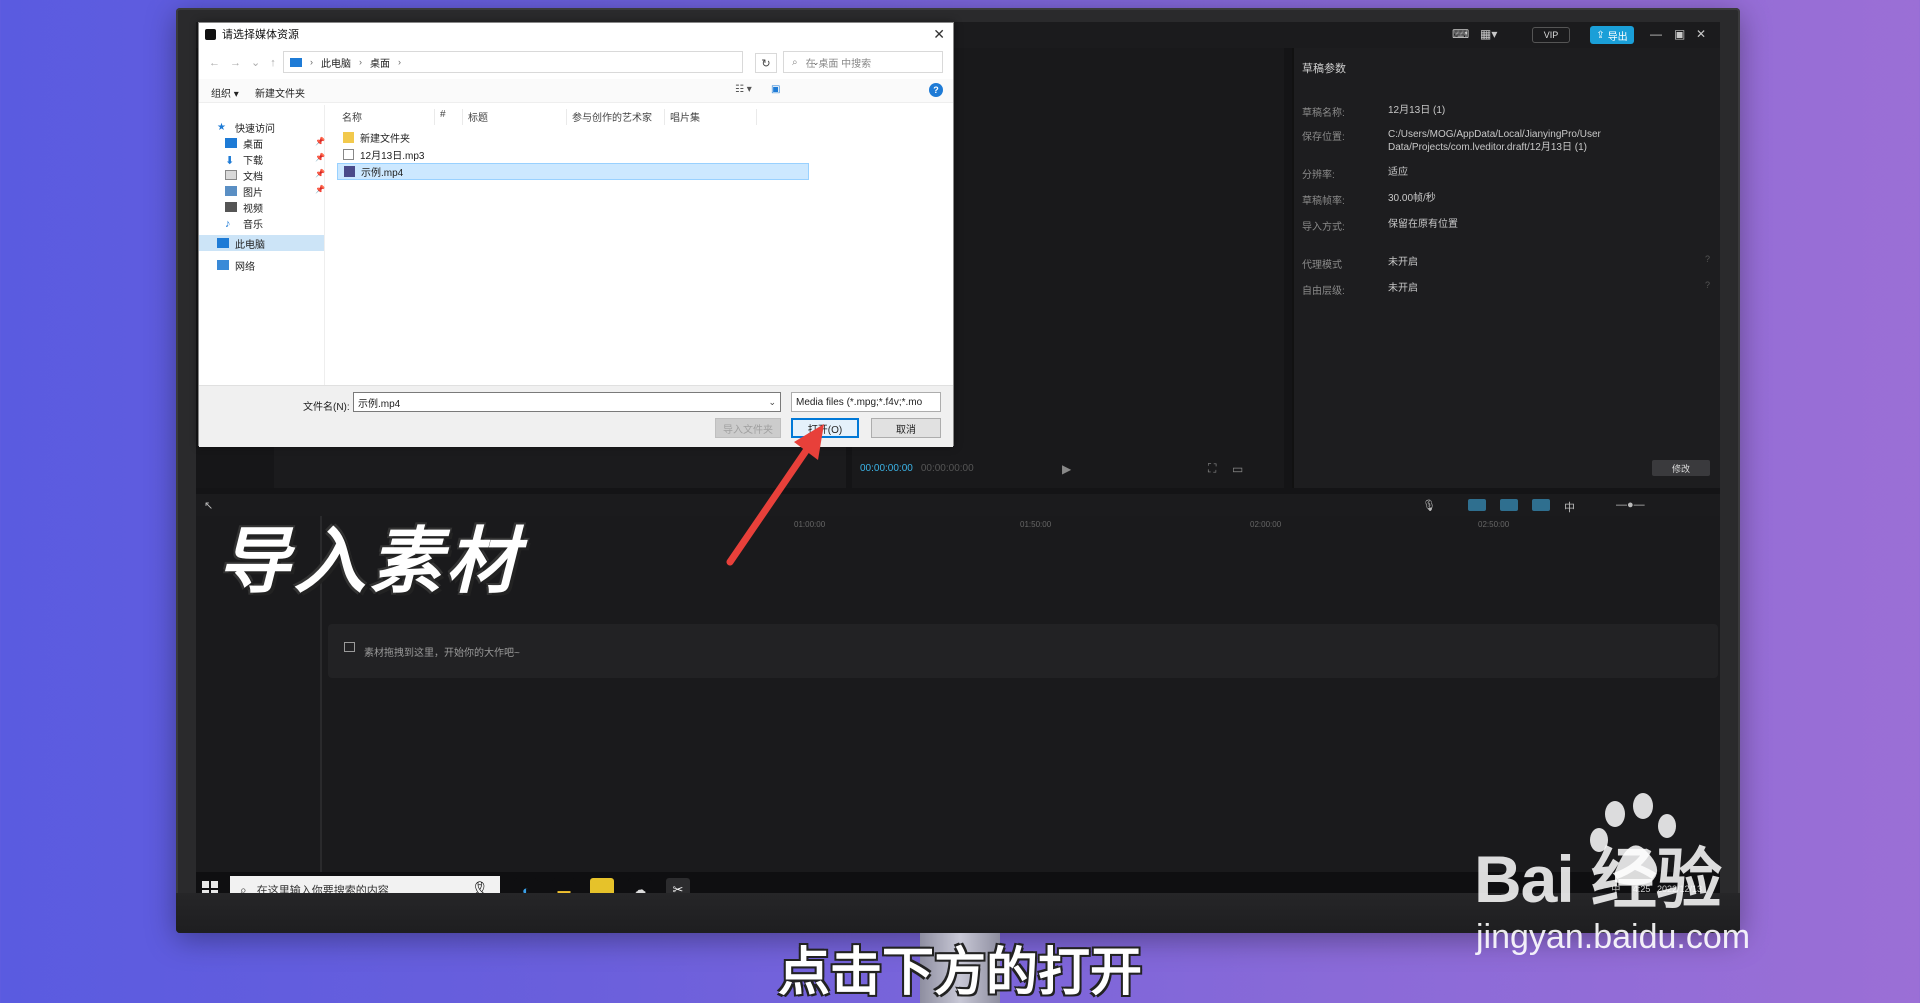  I want to click on column-header-album: 唱片集, so click(712, 117).